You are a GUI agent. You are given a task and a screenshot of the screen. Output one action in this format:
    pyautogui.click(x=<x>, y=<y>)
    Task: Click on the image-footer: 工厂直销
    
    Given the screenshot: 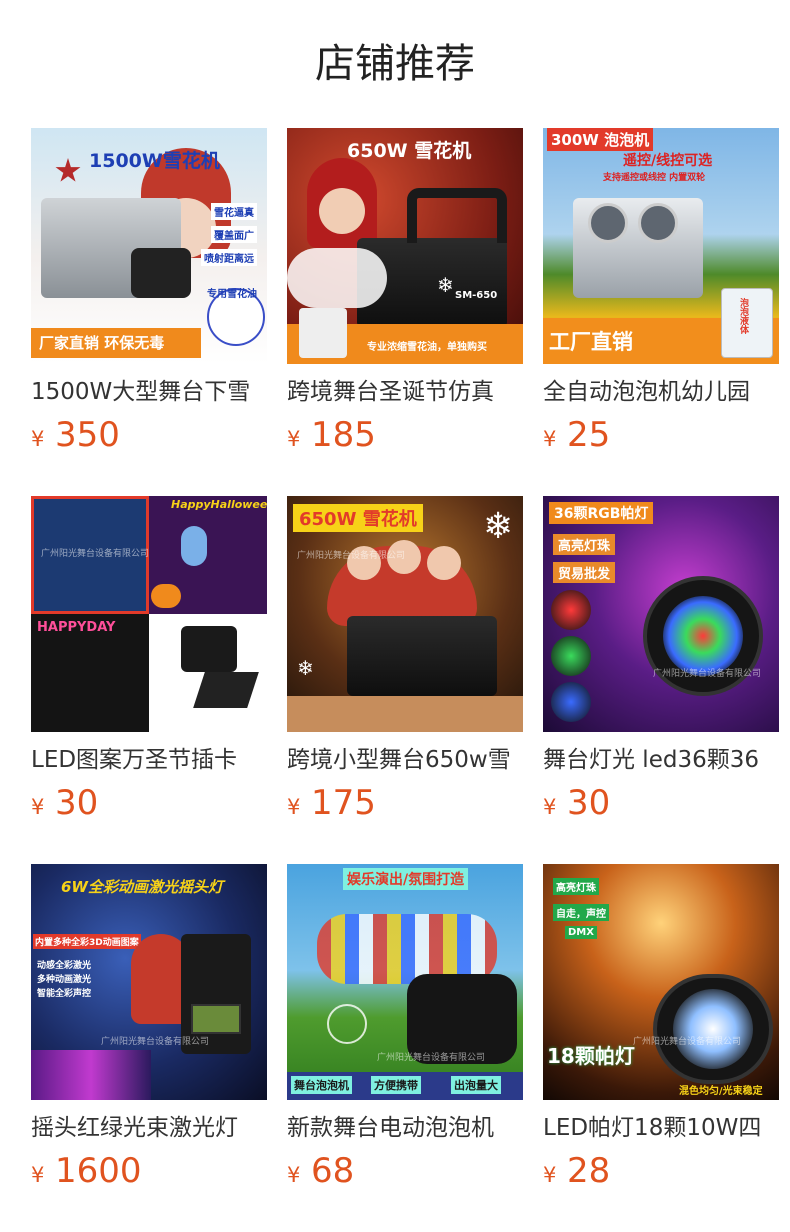 What is the action you would take?
    pyautogui.click(x=591, y=342)
    